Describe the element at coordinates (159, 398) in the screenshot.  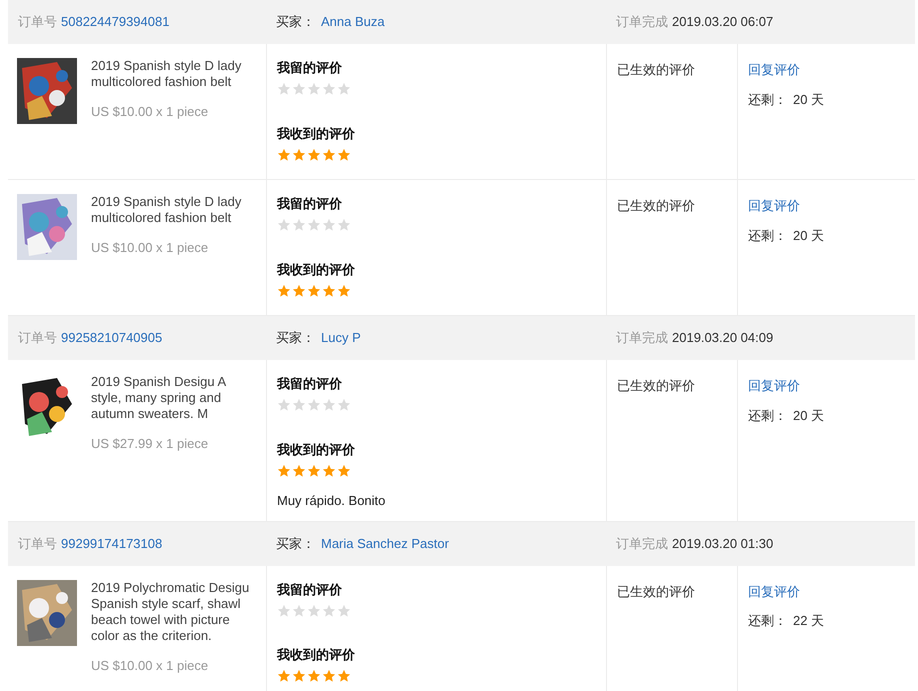
I see `product-title: 2019 Spanish Desigu A style, many spring and autumn sweaters. M` at that location.